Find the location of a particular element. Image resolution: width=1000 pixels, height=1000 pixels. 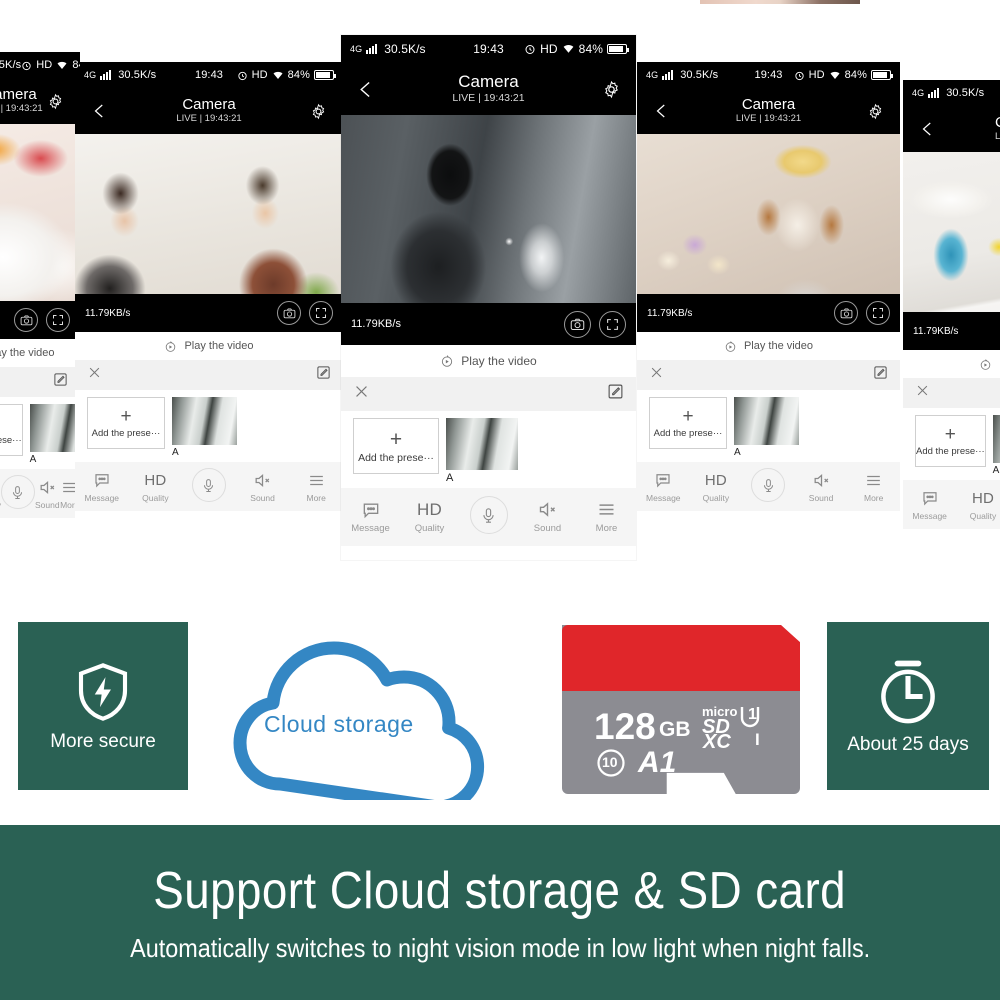

bottom-toolbar: Message HD Quality Sound More is located at coordinates (40, 493).